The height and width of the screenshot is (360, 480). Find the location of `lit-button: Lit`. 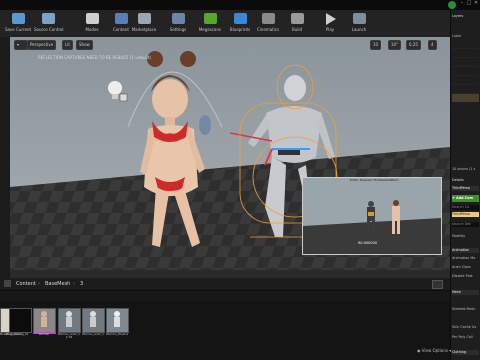

lit-button: Lit is located at coordinates (67, 45).